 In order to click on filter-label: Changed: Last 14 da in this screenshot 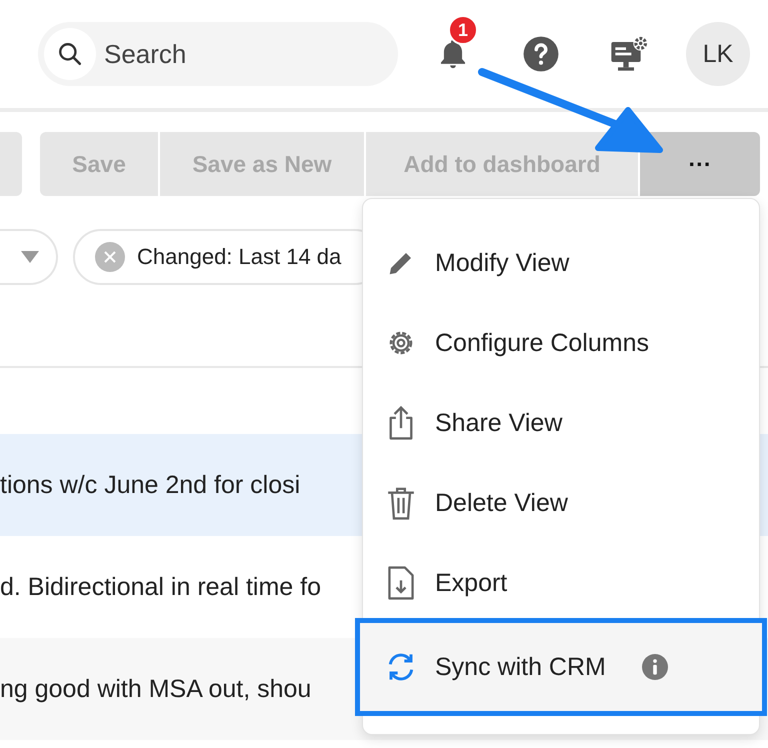, I will do `click(239, 257)`.